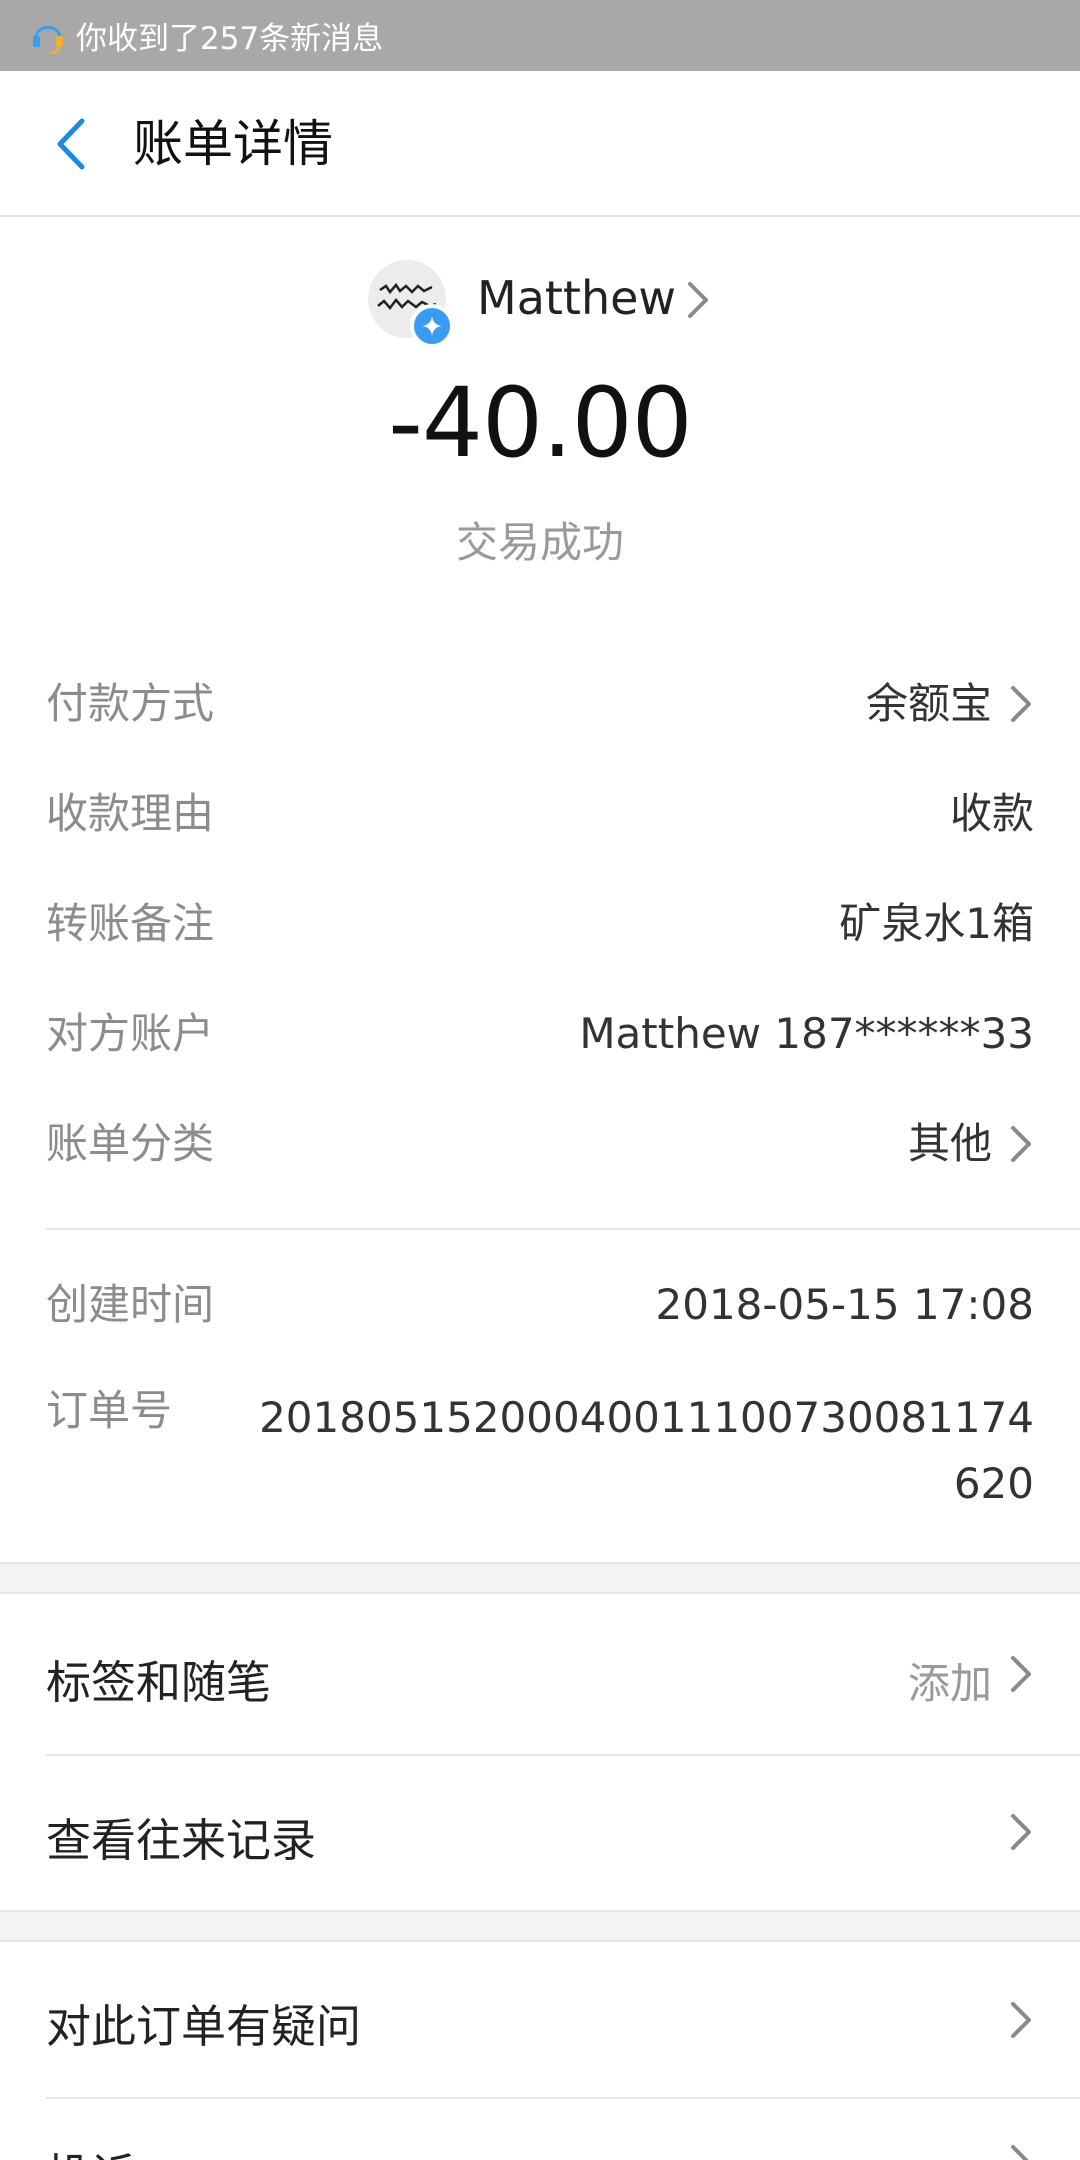 The width and height of the screenshot is (1080, 2160). I want to click on detail-value: 2018-05-15 17:08, so click(844, 1304).